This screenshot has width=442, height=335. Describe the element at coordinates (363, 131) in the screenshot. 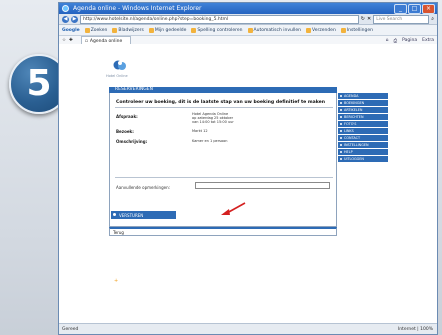

I see `sidebar-item: LINKS` at that location.